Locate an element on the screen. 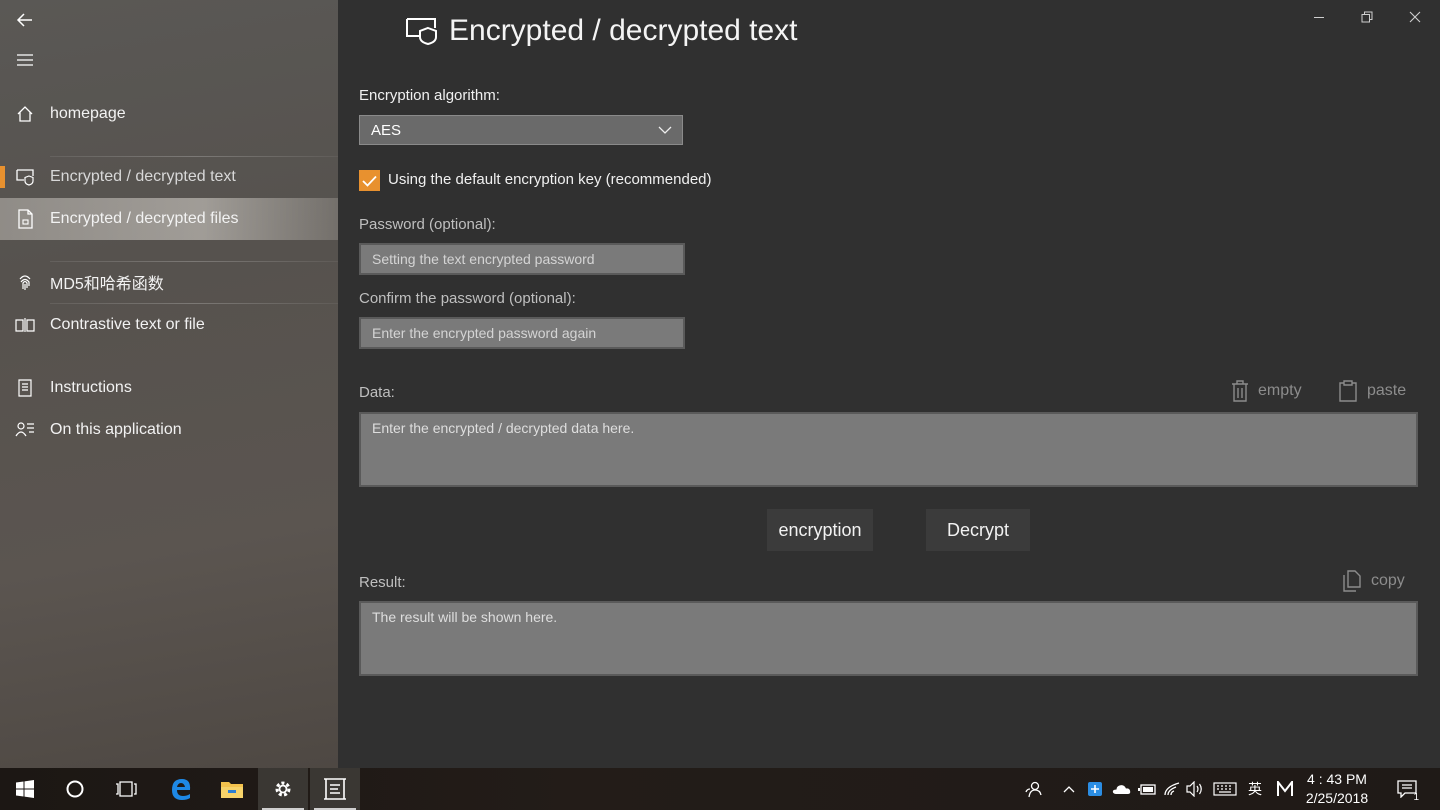 The height and width of the screenshot is (810, 1440). book-icon is located at coordinates (25, 388).